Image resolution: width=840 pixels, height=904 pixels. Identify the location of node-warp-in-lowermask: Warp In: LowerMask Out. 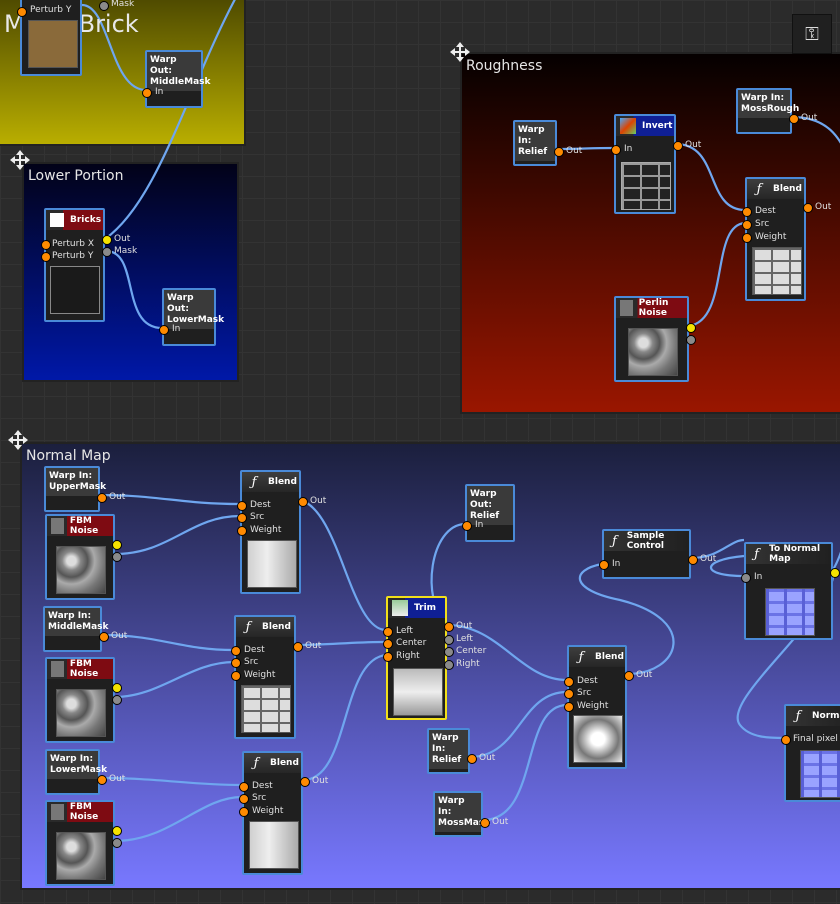
(85, 772).